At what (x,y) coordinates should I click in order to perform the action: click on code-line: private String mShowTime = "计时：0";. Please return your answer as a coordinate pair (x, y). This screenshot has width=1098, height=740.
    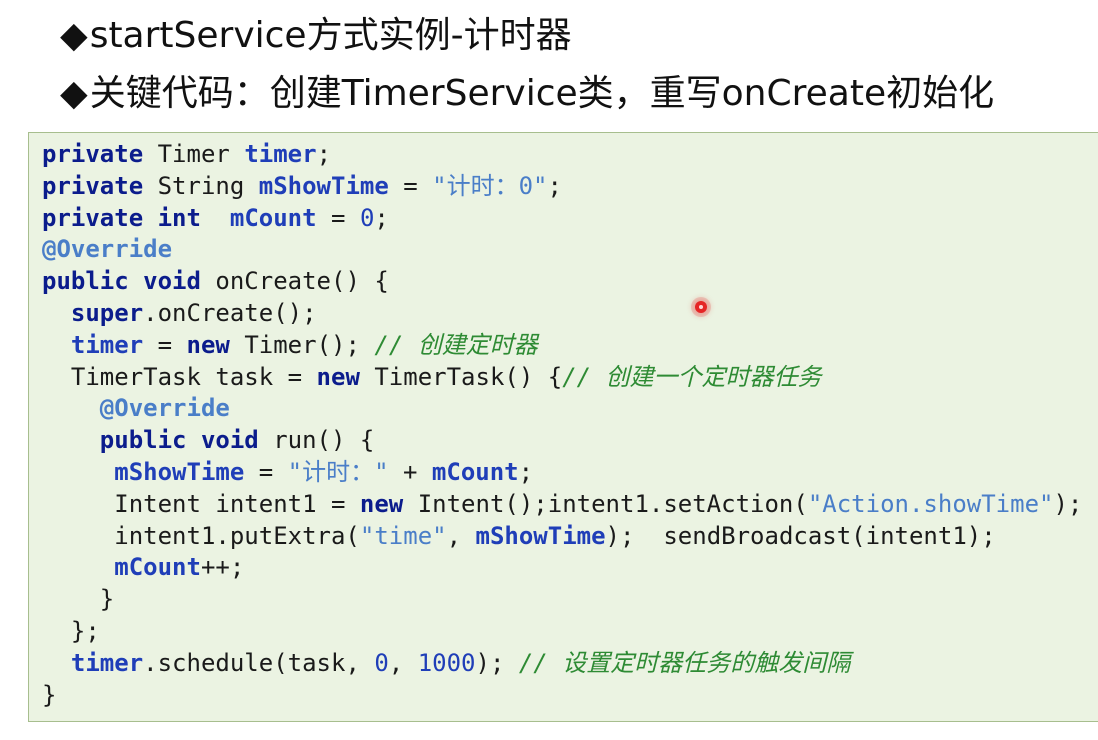
    Looking at the image, I should click on (562, 187).